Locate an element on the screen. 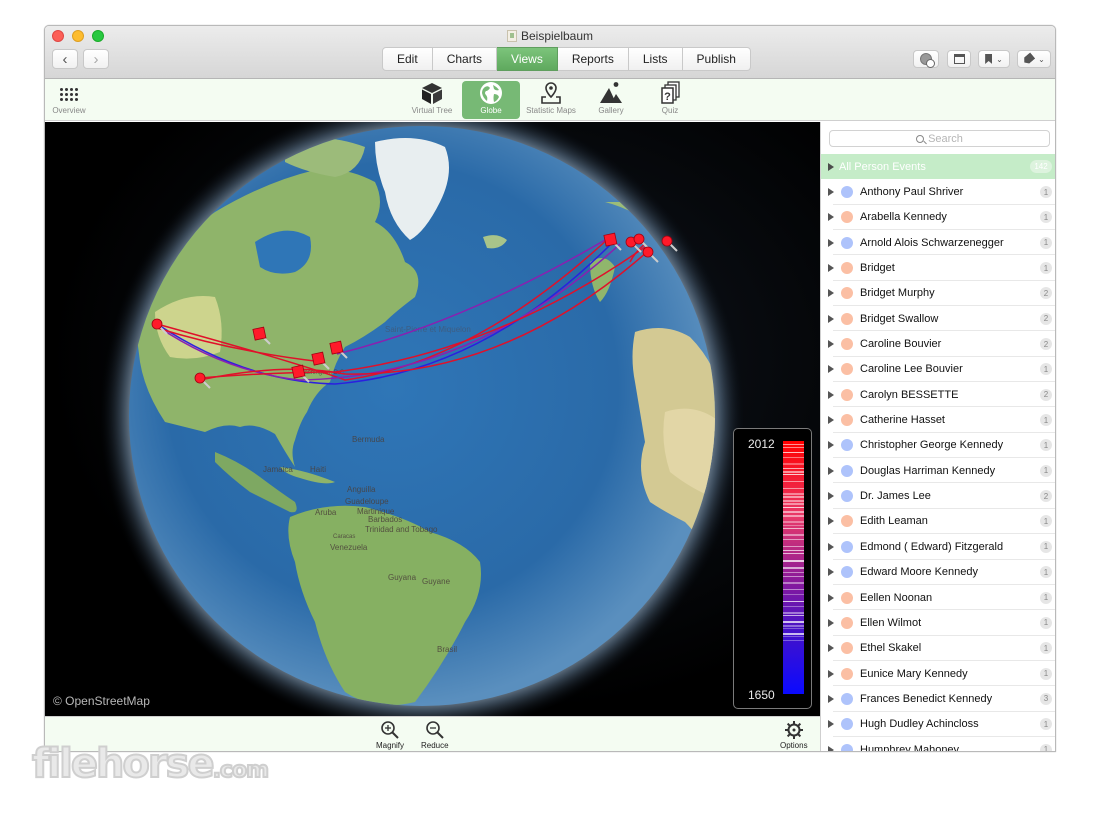 The image size is (1100, 816). list-item-person: Hugh Dudley Achincloss 1 is located at coordinates (938, 725).